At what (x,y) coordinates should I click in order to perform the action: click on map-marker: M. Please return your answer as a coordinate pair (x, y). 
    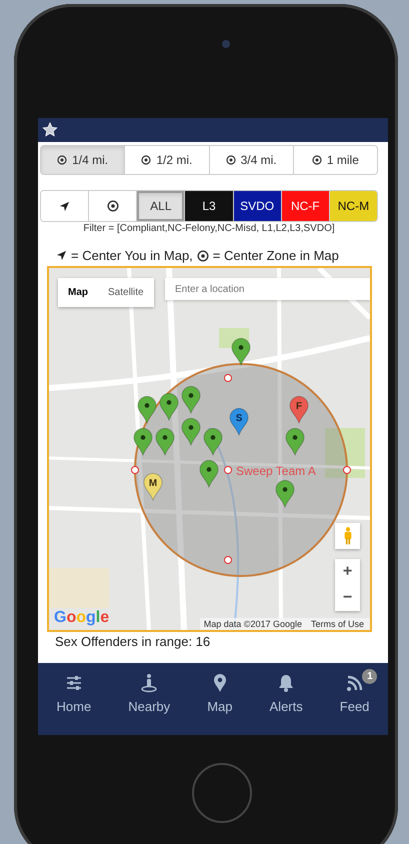
    Looking at the image, I should click on (153, 487).